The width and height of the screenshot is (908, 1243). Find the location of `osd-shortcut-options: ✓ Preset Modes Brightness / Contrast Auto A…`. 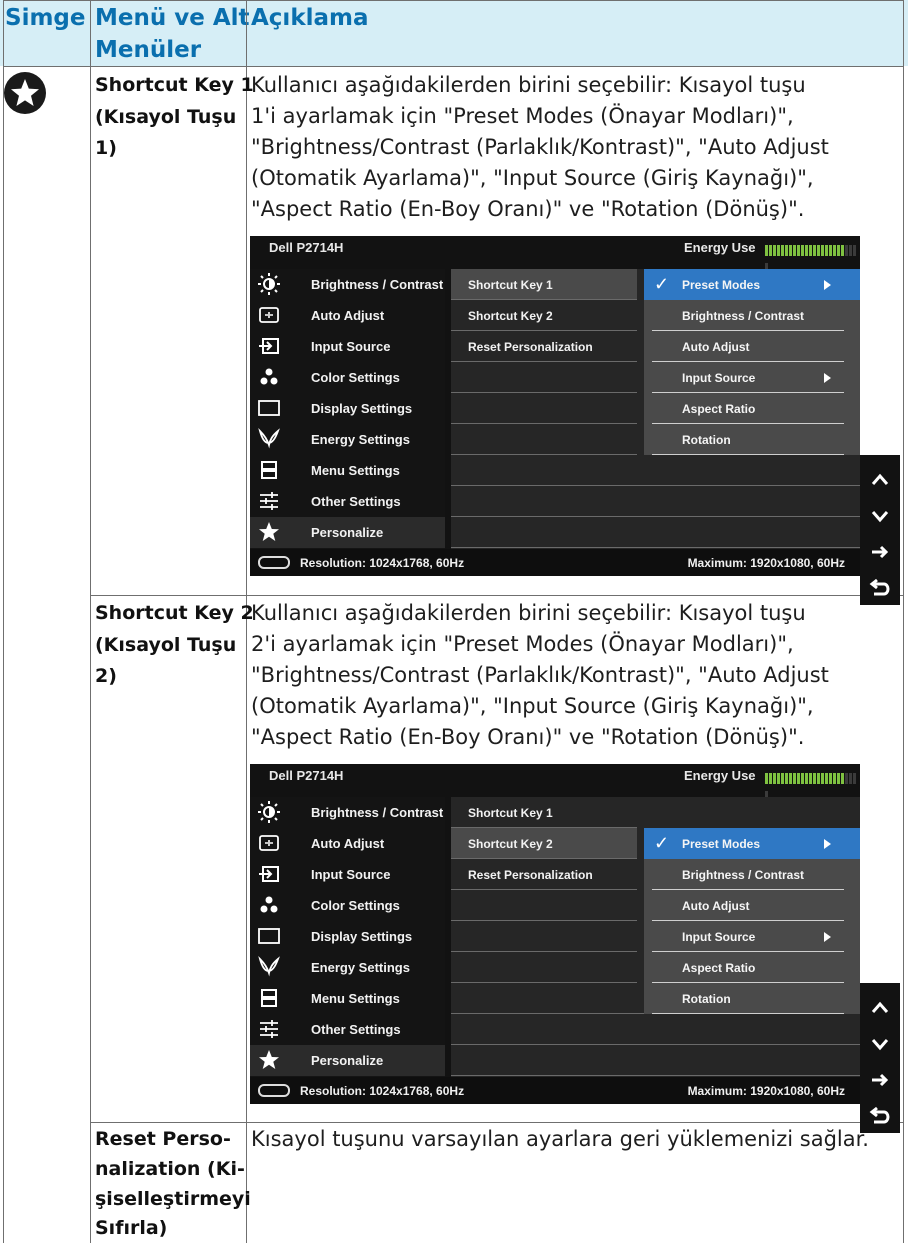

osd-shortcut-options: ✓ Preset Modes Brightness / Contrast Auto A… is located at coordinates (752, 362).